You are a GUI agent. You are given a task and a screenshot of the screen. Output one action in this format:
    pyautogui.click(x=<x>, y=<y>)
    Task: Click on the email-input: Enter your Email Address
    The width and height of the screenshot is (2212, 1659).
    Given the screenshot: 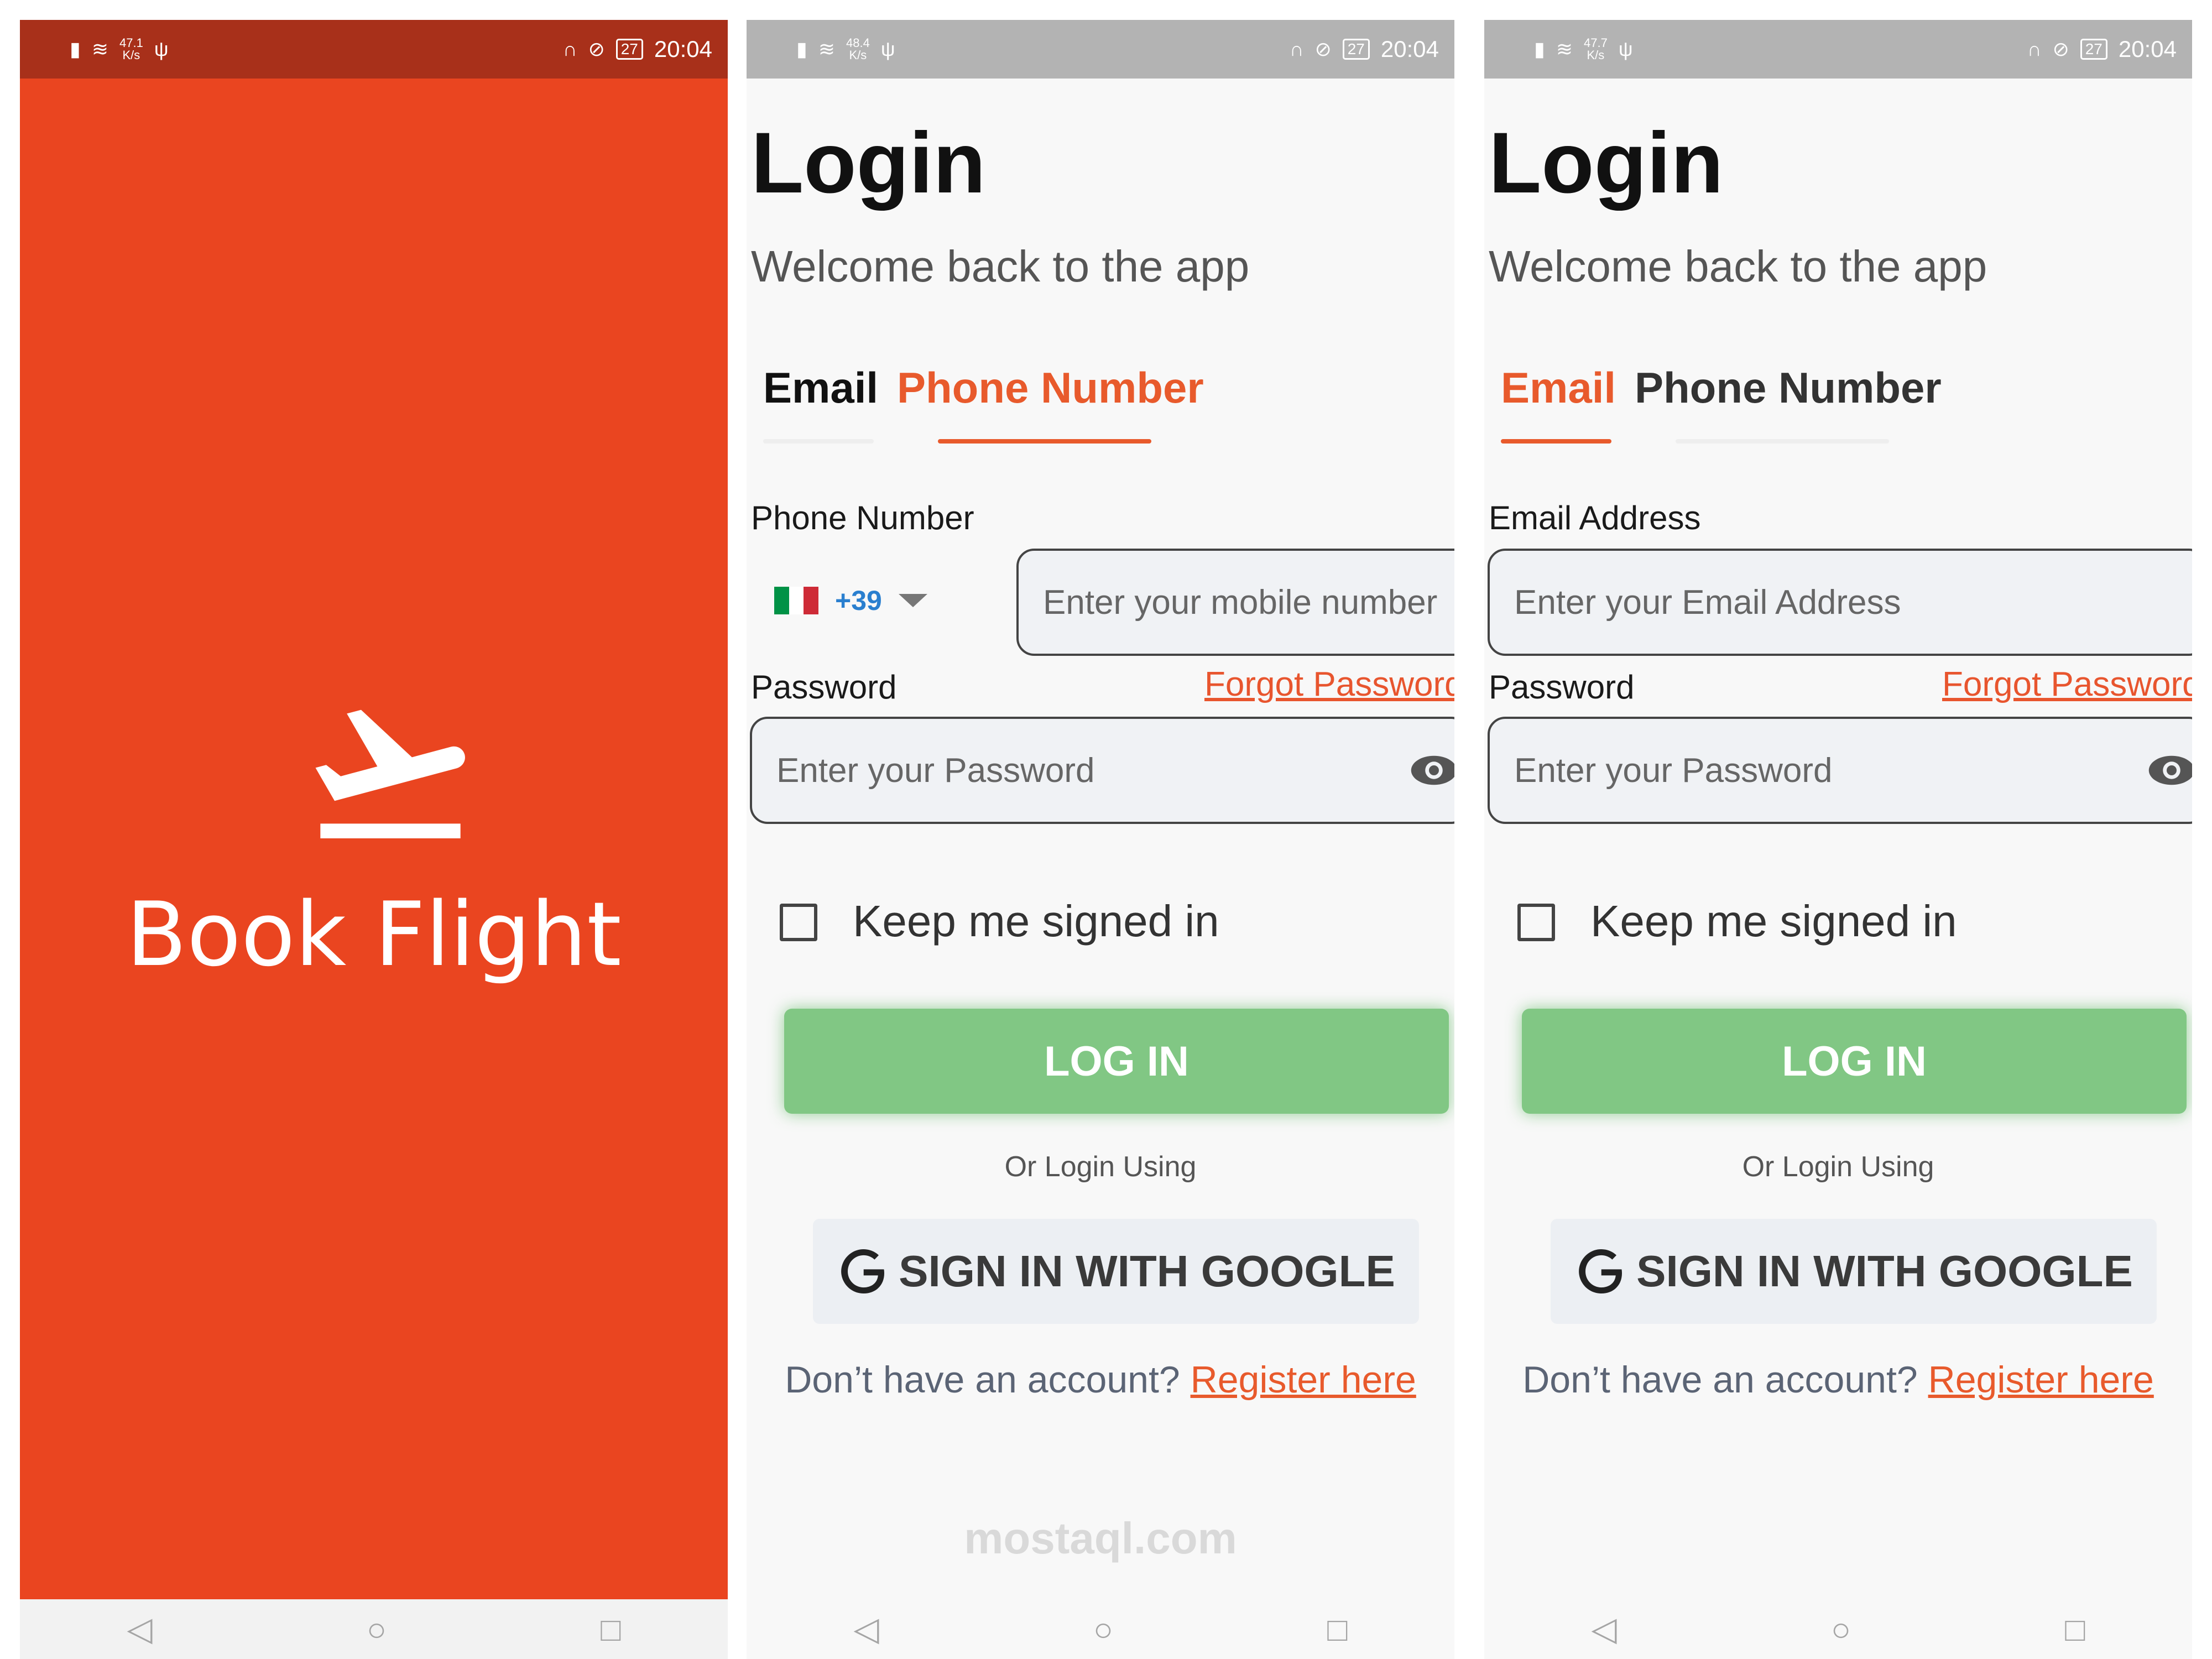 What is the action you would take?
    pyautogui.click(x=1840, y=602)
    